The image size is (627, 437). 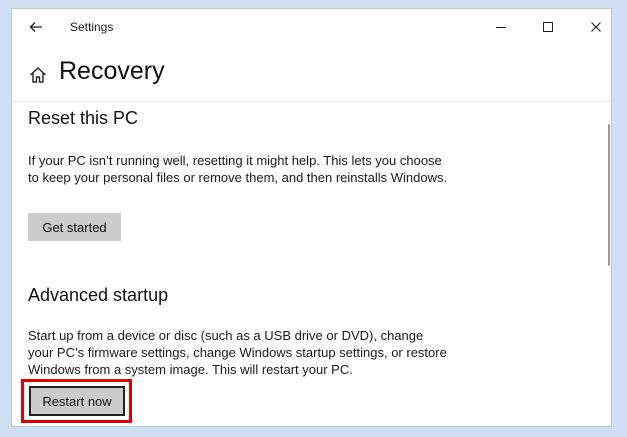 What do you see at coordinates (98, 295) in the screenshot?
I see `advanced-startup-title: Advanced startup` at bounding box center [98, 295].